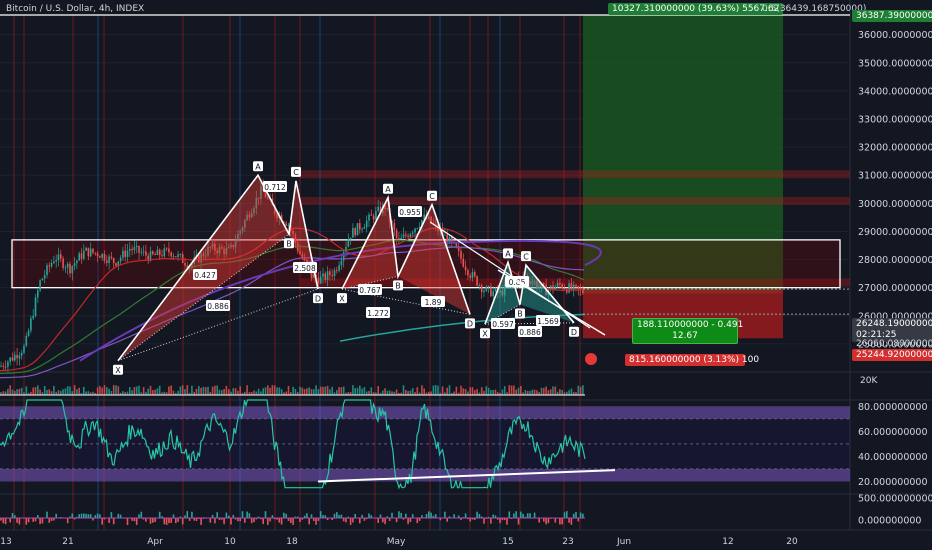 This screenshot has width=932, height=550. I want to click on rsi-axis-label: 40.000000000, so click(893, 457).